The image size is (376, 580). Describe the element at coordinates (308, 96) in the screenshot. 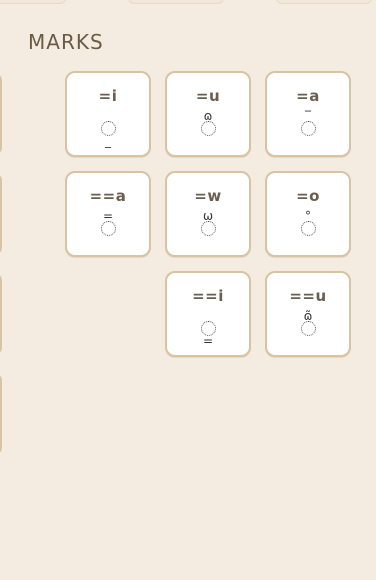

I see `mark-key-label: =a` at that location.